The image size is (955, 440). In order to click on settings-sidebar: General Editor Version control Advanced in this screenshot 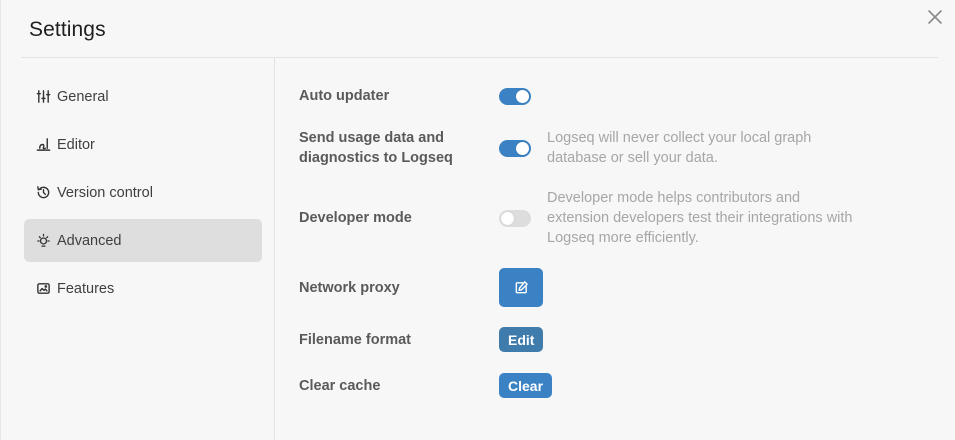, I will do `click(143, 195)`.